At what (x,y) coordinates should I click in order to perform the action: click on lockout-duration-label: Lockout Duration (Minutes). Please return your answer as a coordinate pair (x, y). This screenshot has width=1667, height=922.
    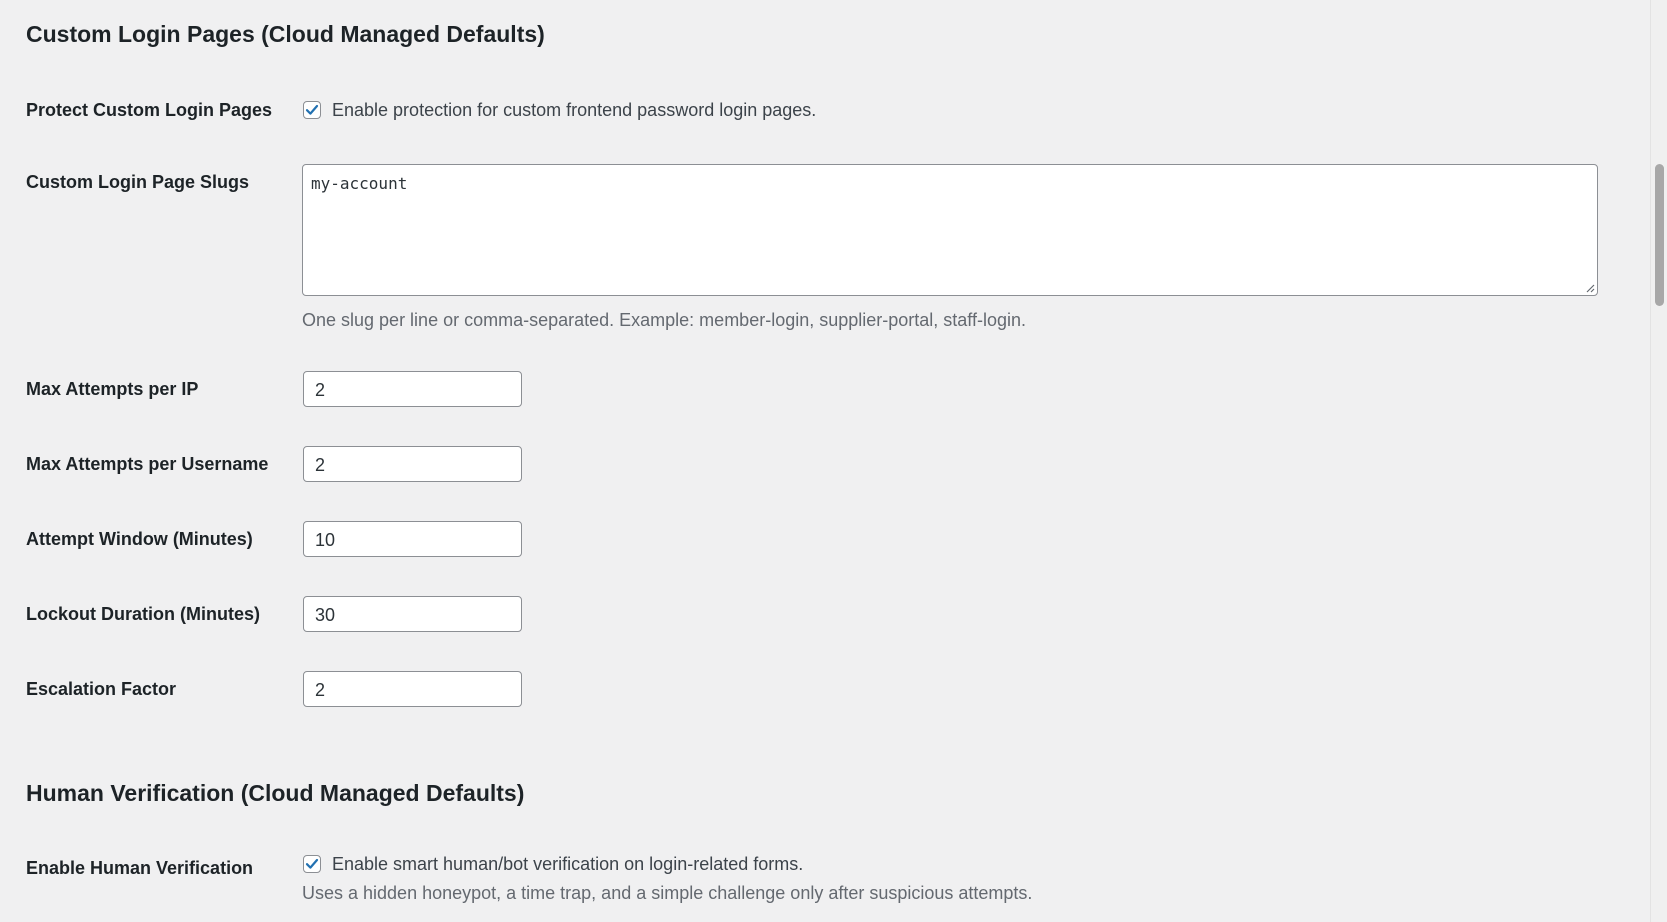
    Looking at the image, I should click on (143, 614).